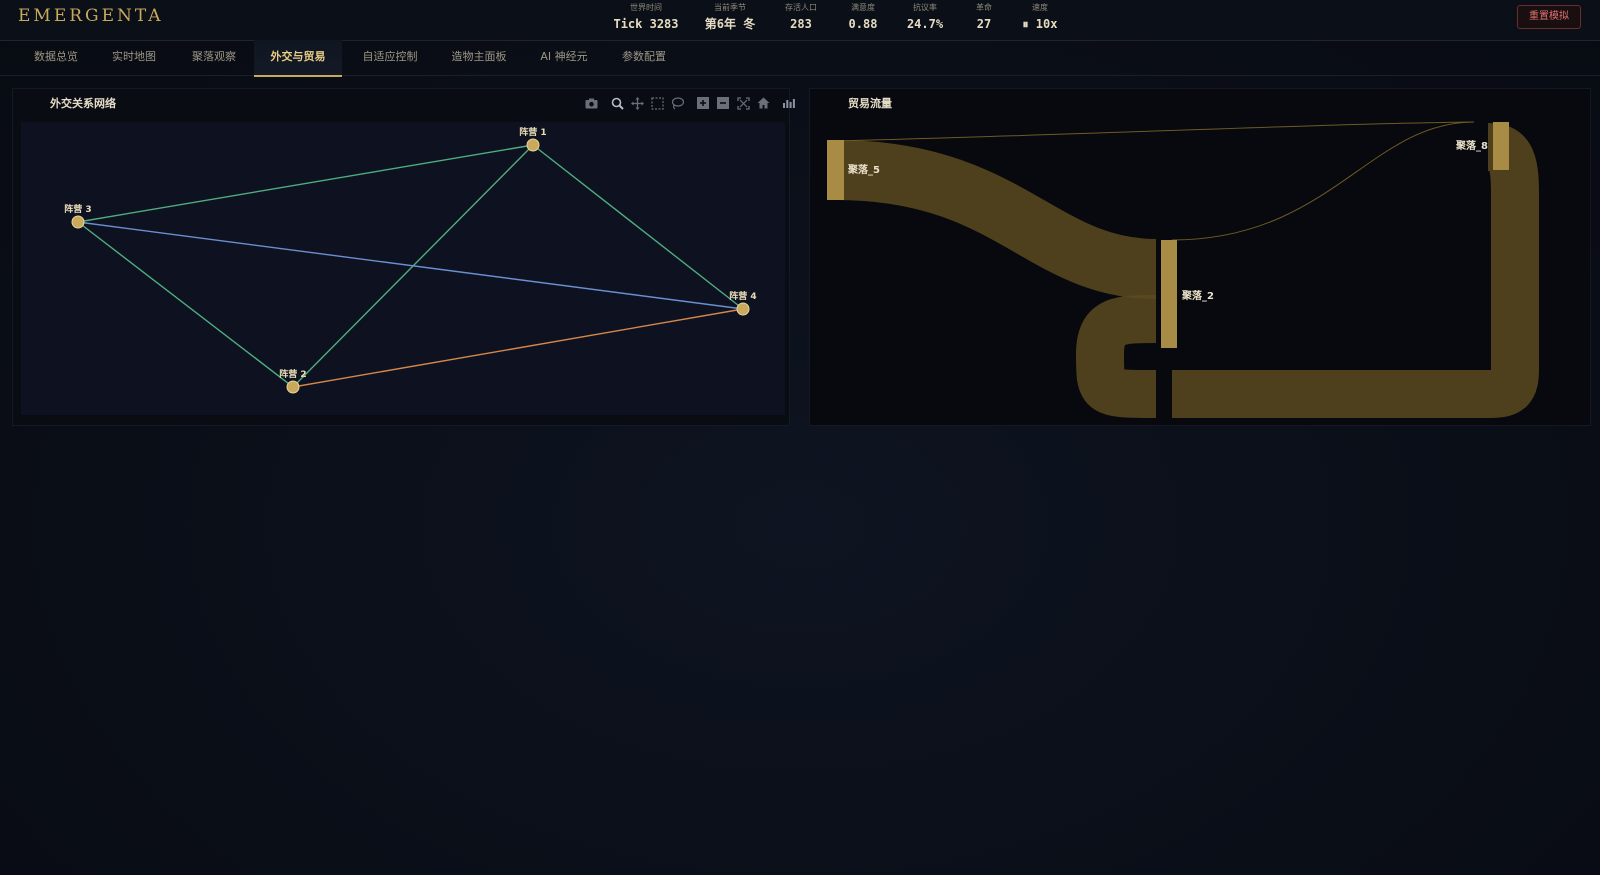 The height and width of the screenshot is (875, 1600). I want to click on faction-node-label: 阵营 3, so click(77, 209).